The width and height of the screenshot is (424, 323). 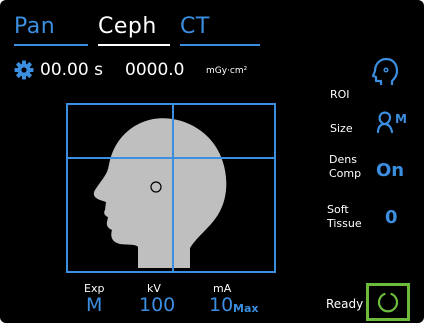 What do you see at coordinates (194, 45) in the screenshot?
I see `tab-ct-underline` at bounding box center [194, 45].